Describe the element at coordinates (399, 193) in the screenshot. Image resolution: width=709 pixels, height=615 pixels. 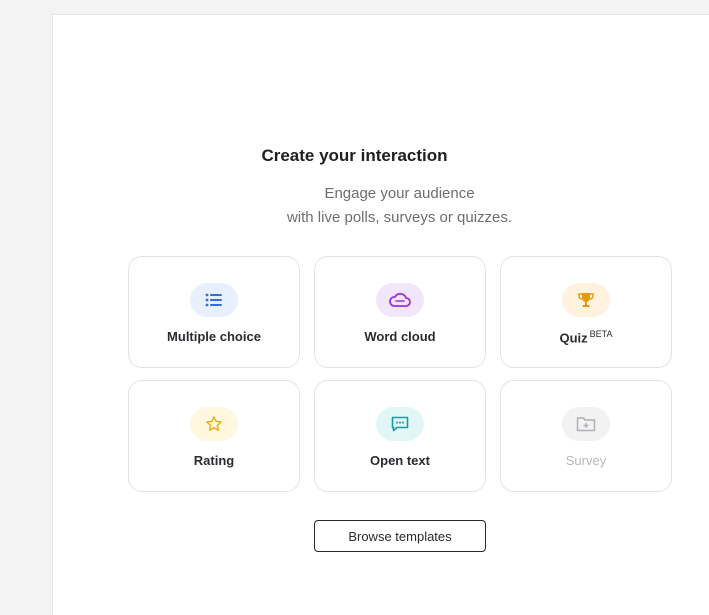
I see `subtitle-line-1: Engage your audience` at that location.